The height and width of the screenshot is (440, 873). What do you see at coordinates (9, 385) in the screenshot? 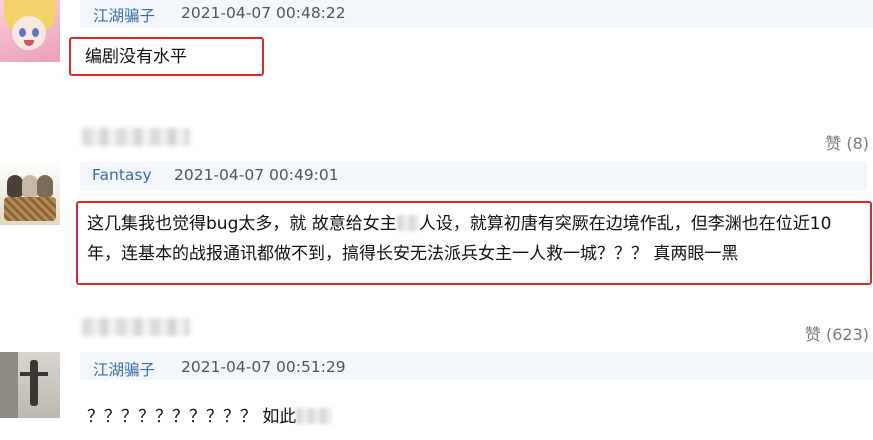
I see `avatar-wall` at bounding box center [9, 385].